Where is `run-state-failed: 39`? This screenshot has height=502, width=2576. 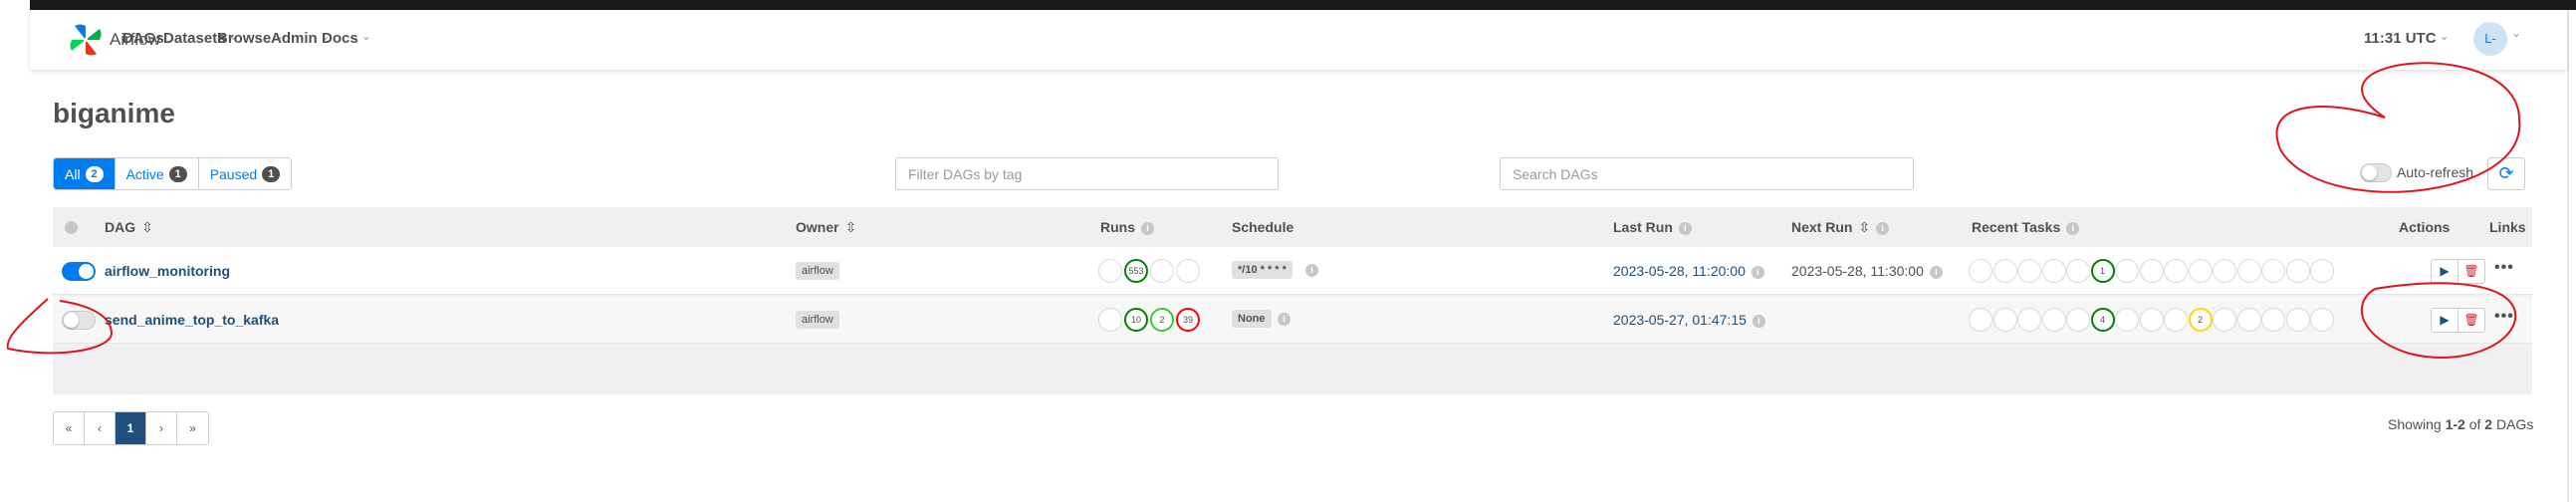 run-state-failed: 39 is located at coordinates (1188, 320).